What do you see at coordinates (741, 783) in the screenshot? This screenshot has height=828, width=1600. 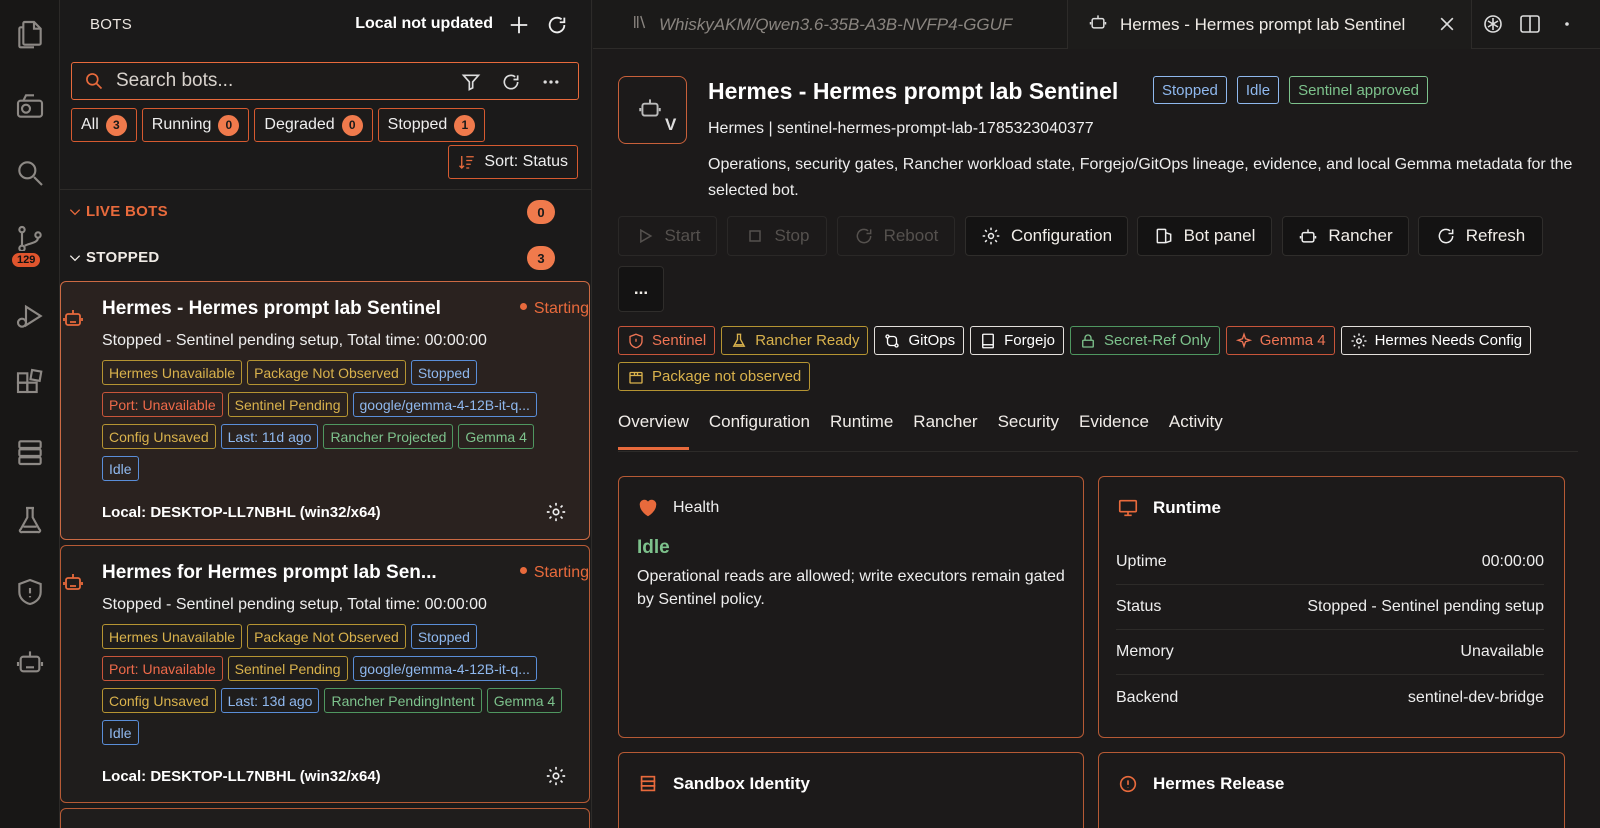 I see `sandbox-title: Sandbox Identity` at bounding box center [741, 783].